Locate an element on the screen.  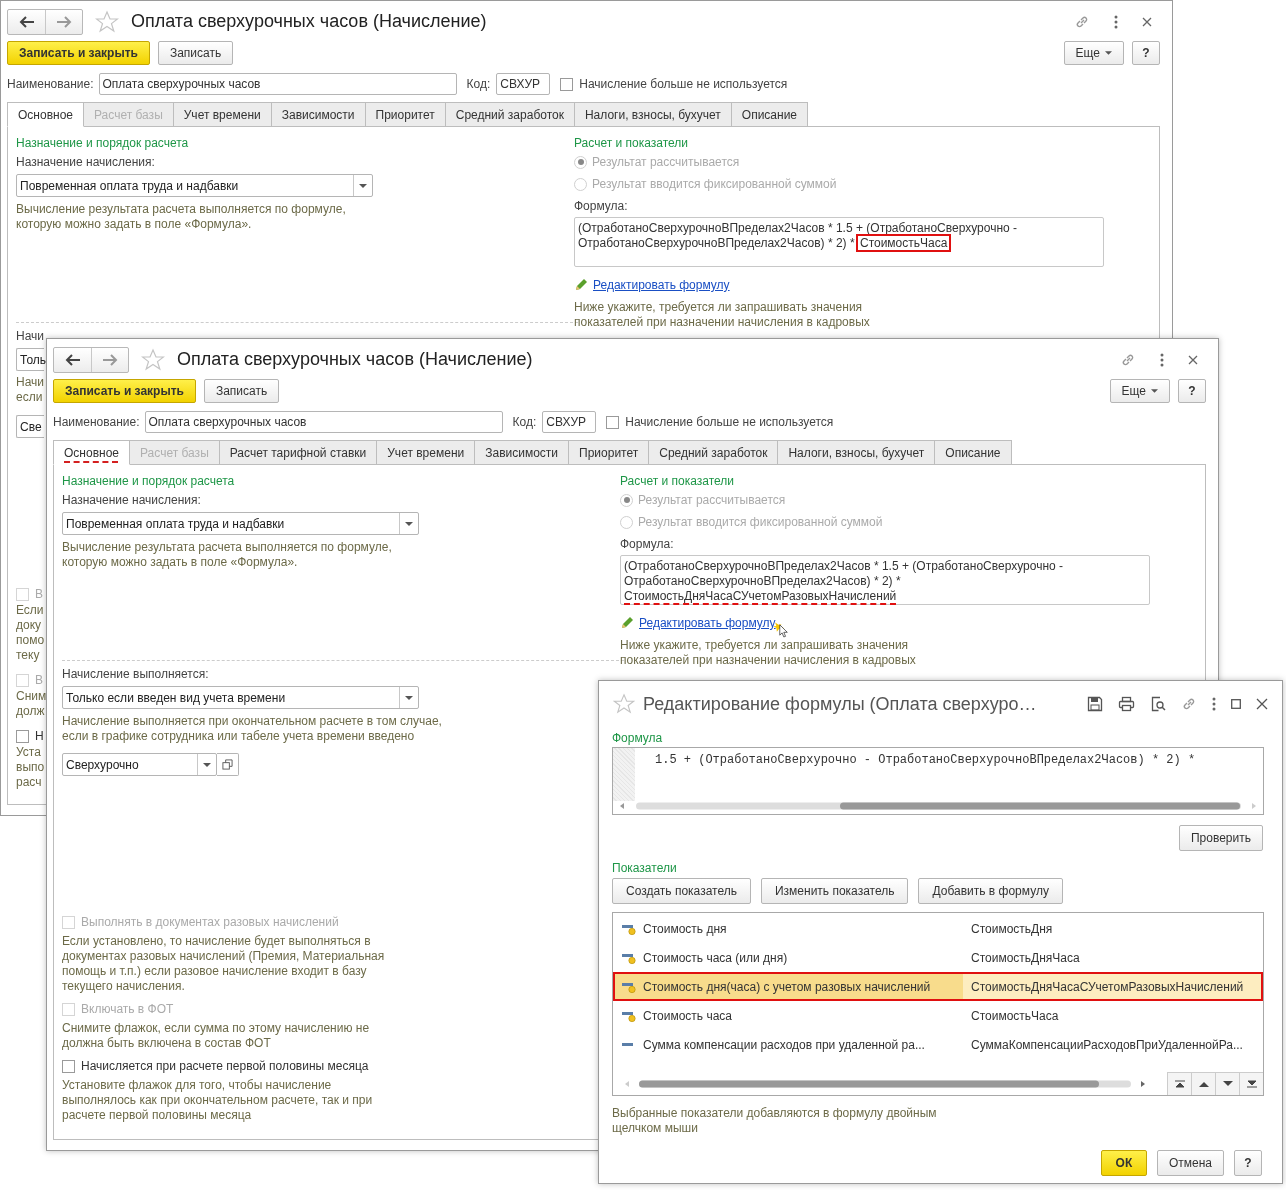
formula-field: (ОтработаноСверхурочноВПределах2Часов * 1.5 + (ОтработаноСверхурочно - ОтработаноСверхурочноВПределах2Часов) * 2) * СтоимостьДняЧасаСУчетомРазовыхНачислений is located at coordinates (885, 580).